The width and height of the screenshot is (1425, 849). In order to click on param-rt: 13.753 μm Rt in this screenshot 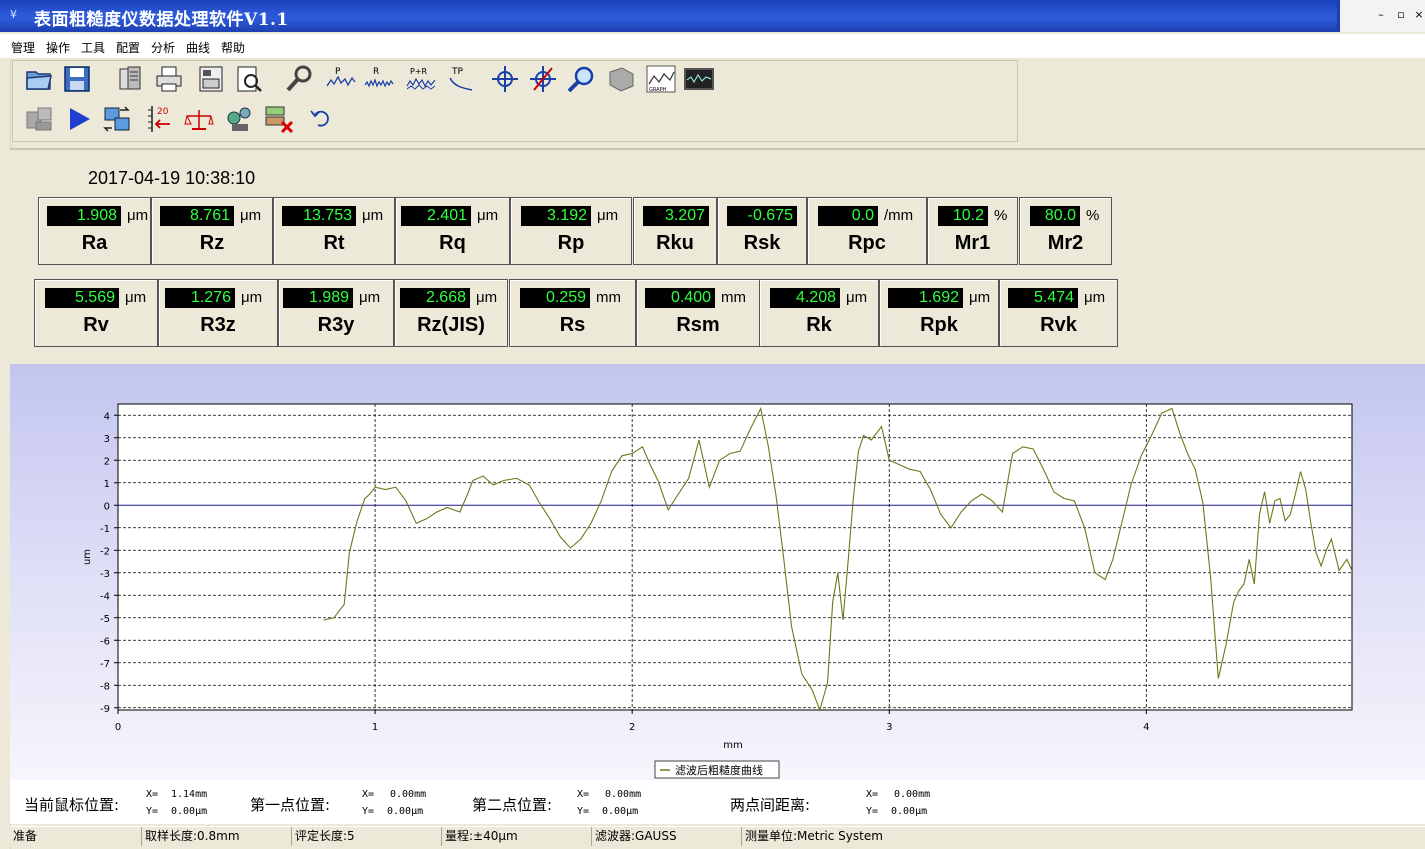, I will do `click(334, 231)`.